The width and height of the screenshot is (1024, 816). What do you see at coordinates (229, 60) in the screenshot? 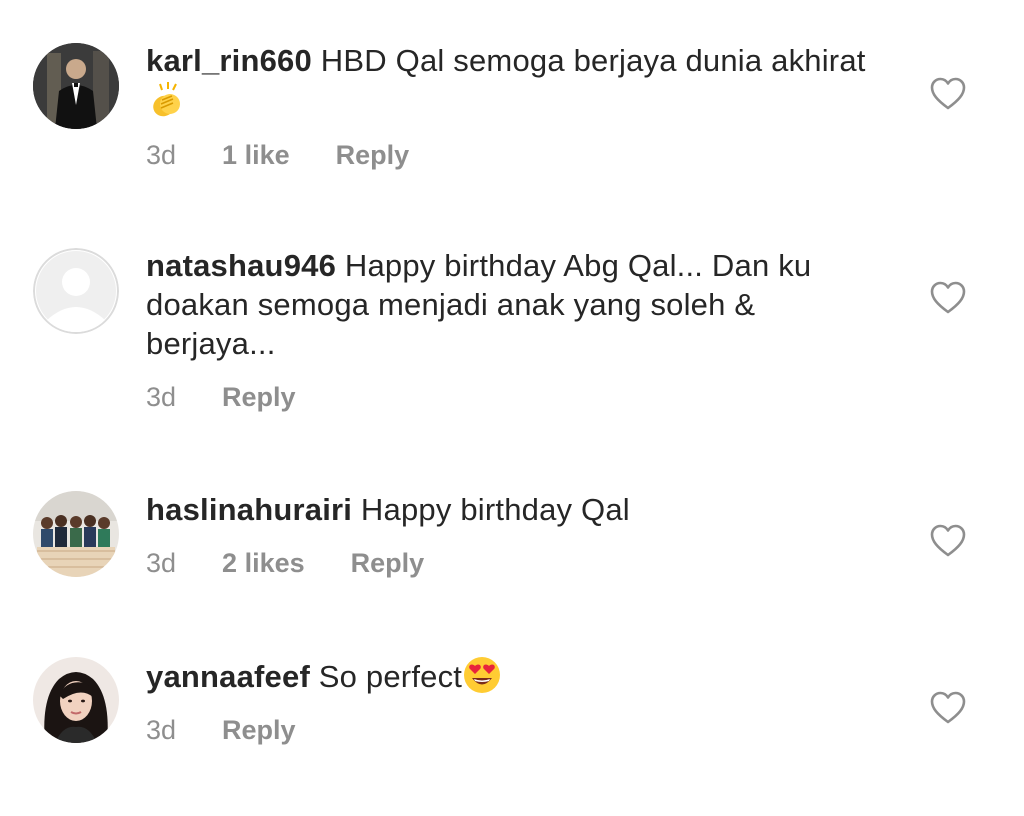
I see `comment-username: karl_rin660` at bounding box center [229, 60].